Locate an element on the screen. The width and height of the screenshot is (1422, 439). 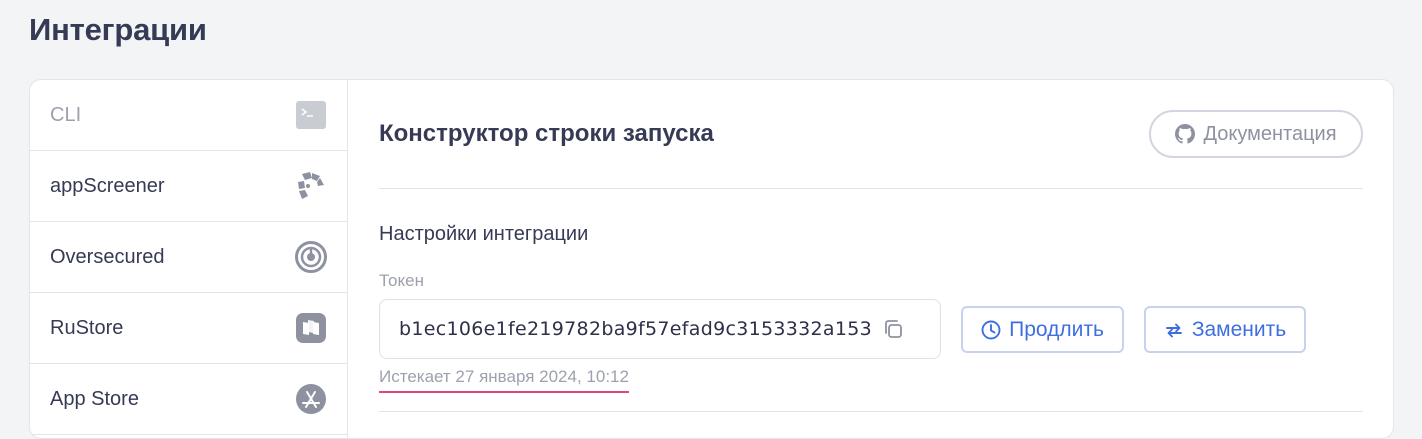
sidebar-item-label: CLI is located at coordinates (66, 114).